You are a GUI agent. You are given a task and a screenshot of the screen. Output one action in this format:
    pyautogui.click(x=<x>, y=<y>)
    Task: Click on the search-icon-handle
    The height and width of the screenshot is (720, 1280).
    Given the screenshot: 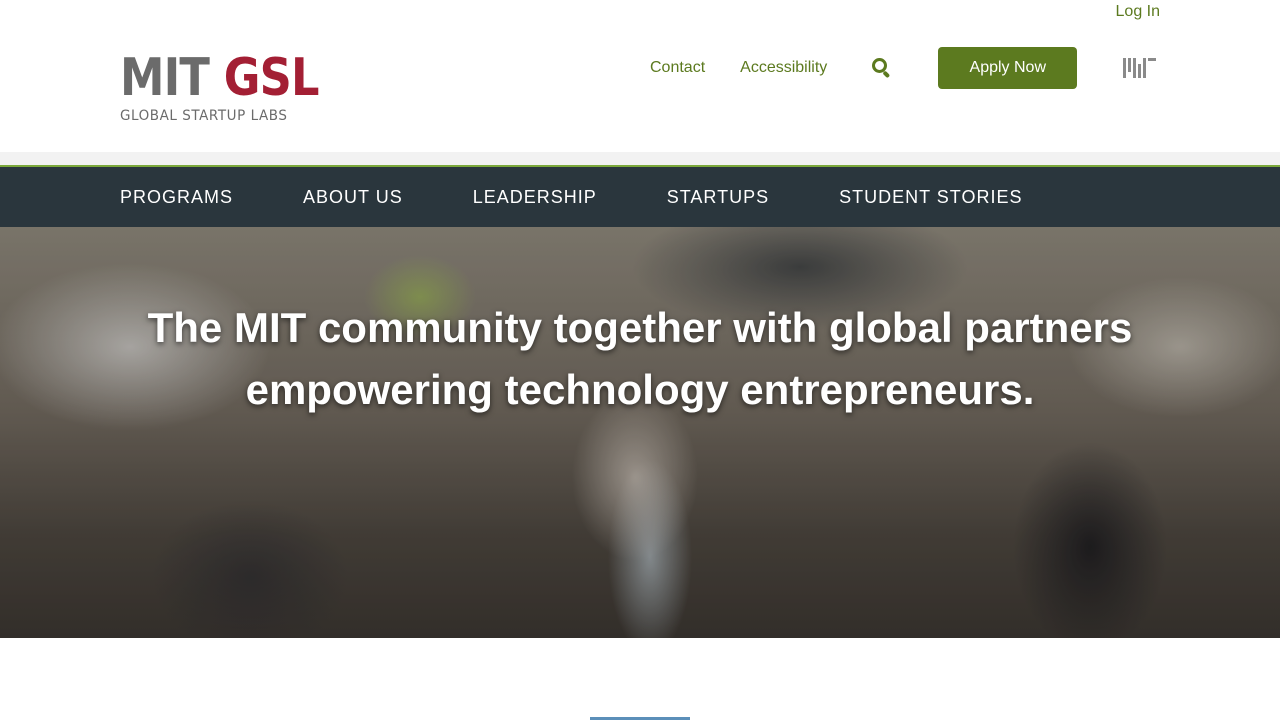 What is the action you would take?
    pyautogui.click(x=887, y=74)
    